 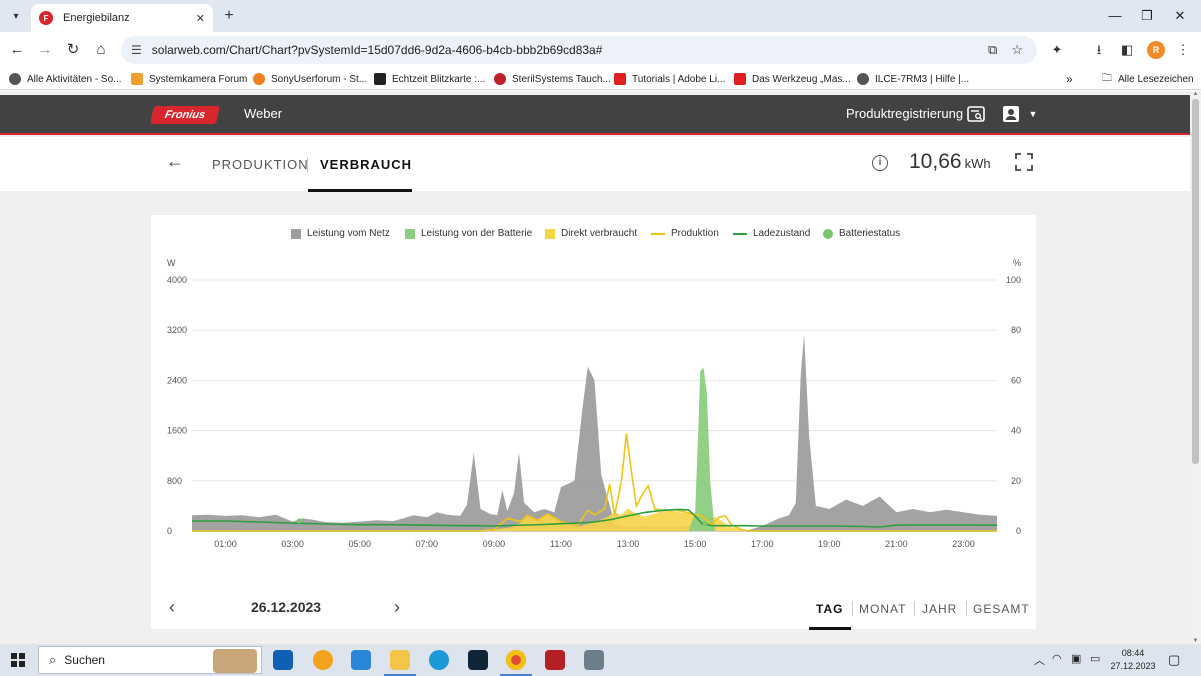 What do you see at coordinates (1115, 16) in the screenshot?
I see `minimize-icon: —` at bounding box center [1115, 16].